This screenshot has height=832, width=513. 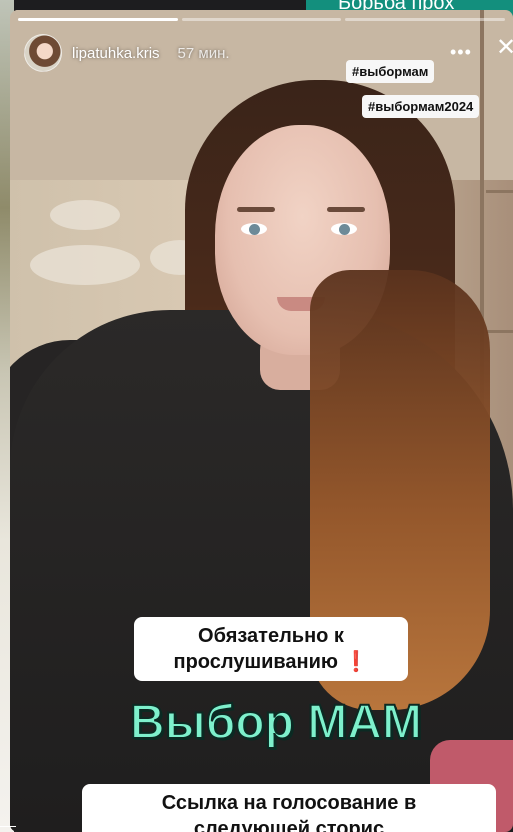 I want to click on hashtag-sticker: #выбормам, so click(x=390, y=71).